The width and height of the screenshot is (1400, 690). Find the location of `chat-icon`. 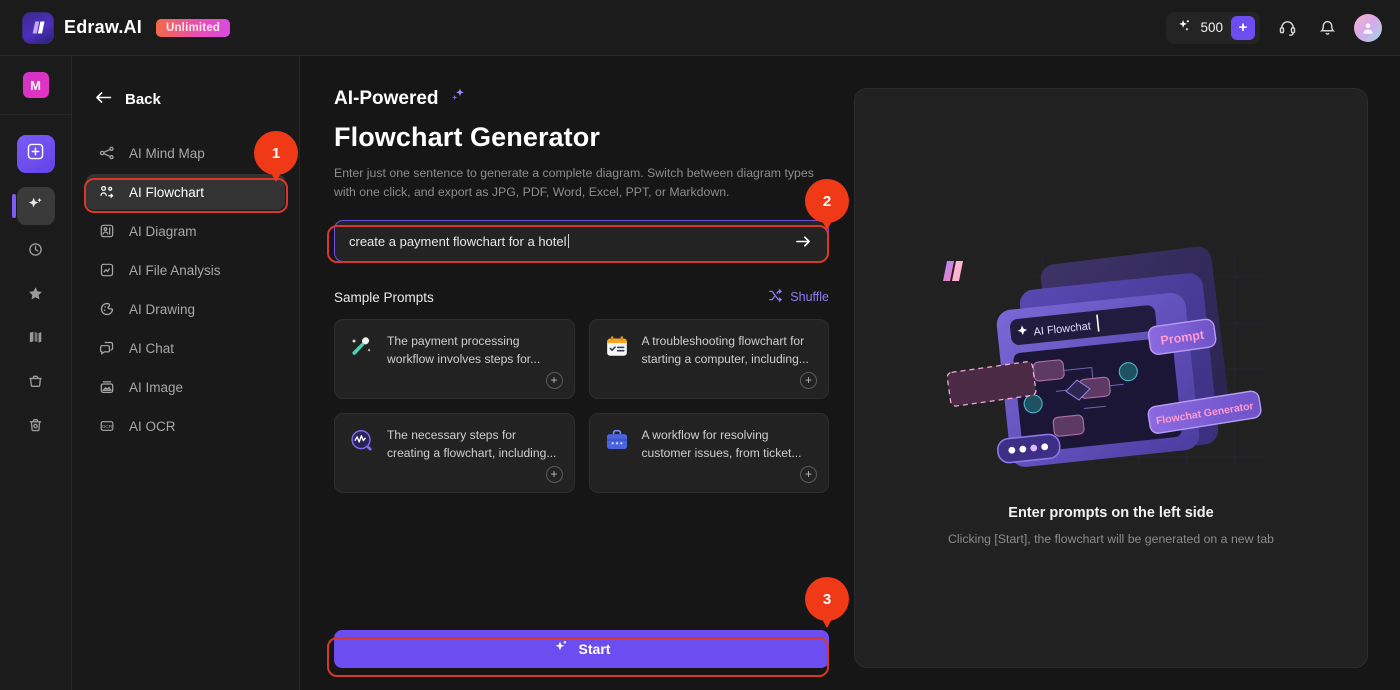

chat-icon is located at coordinates (107, 348).